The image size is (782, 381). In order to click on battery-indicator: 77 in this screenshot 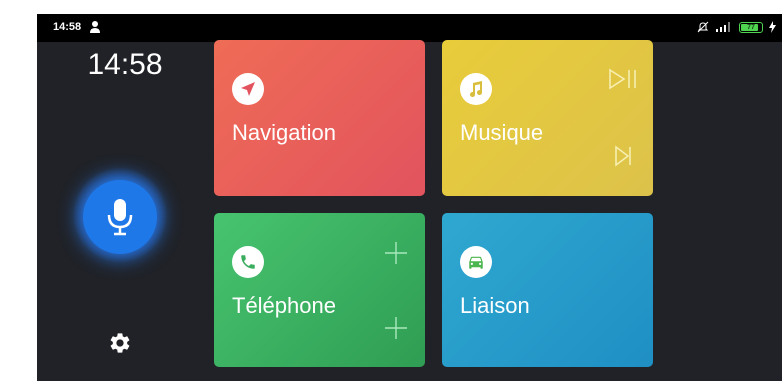, I will do `click(751, 27)`.